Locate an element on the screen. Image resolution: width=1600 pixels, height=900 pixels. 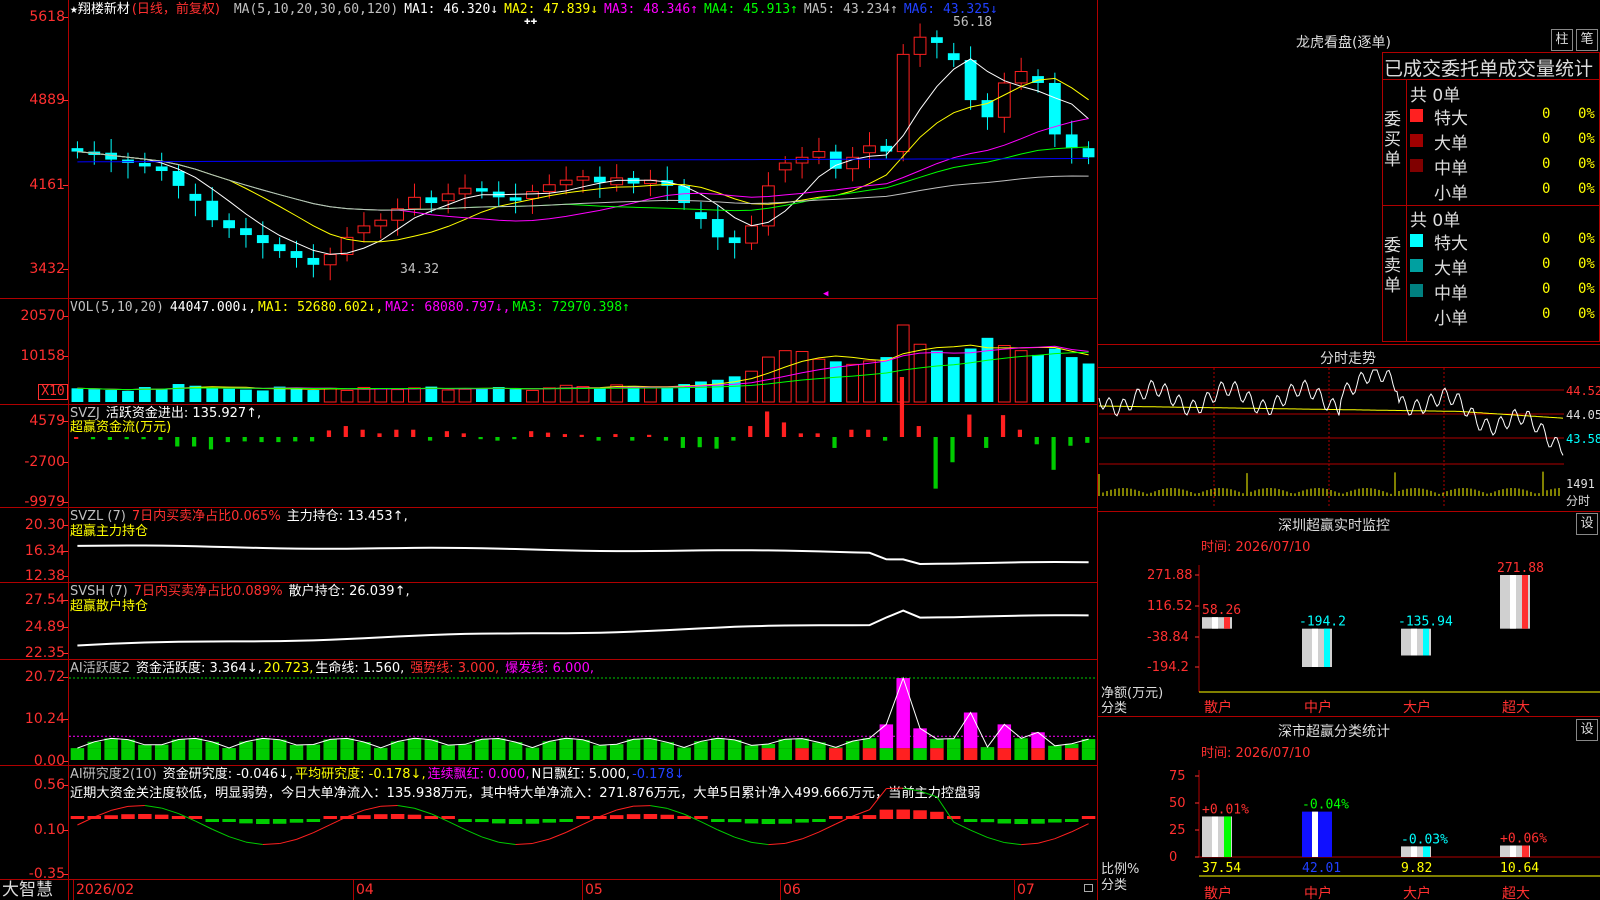
bar-mode-button: 柱 is located at coordinates (1562, 40).